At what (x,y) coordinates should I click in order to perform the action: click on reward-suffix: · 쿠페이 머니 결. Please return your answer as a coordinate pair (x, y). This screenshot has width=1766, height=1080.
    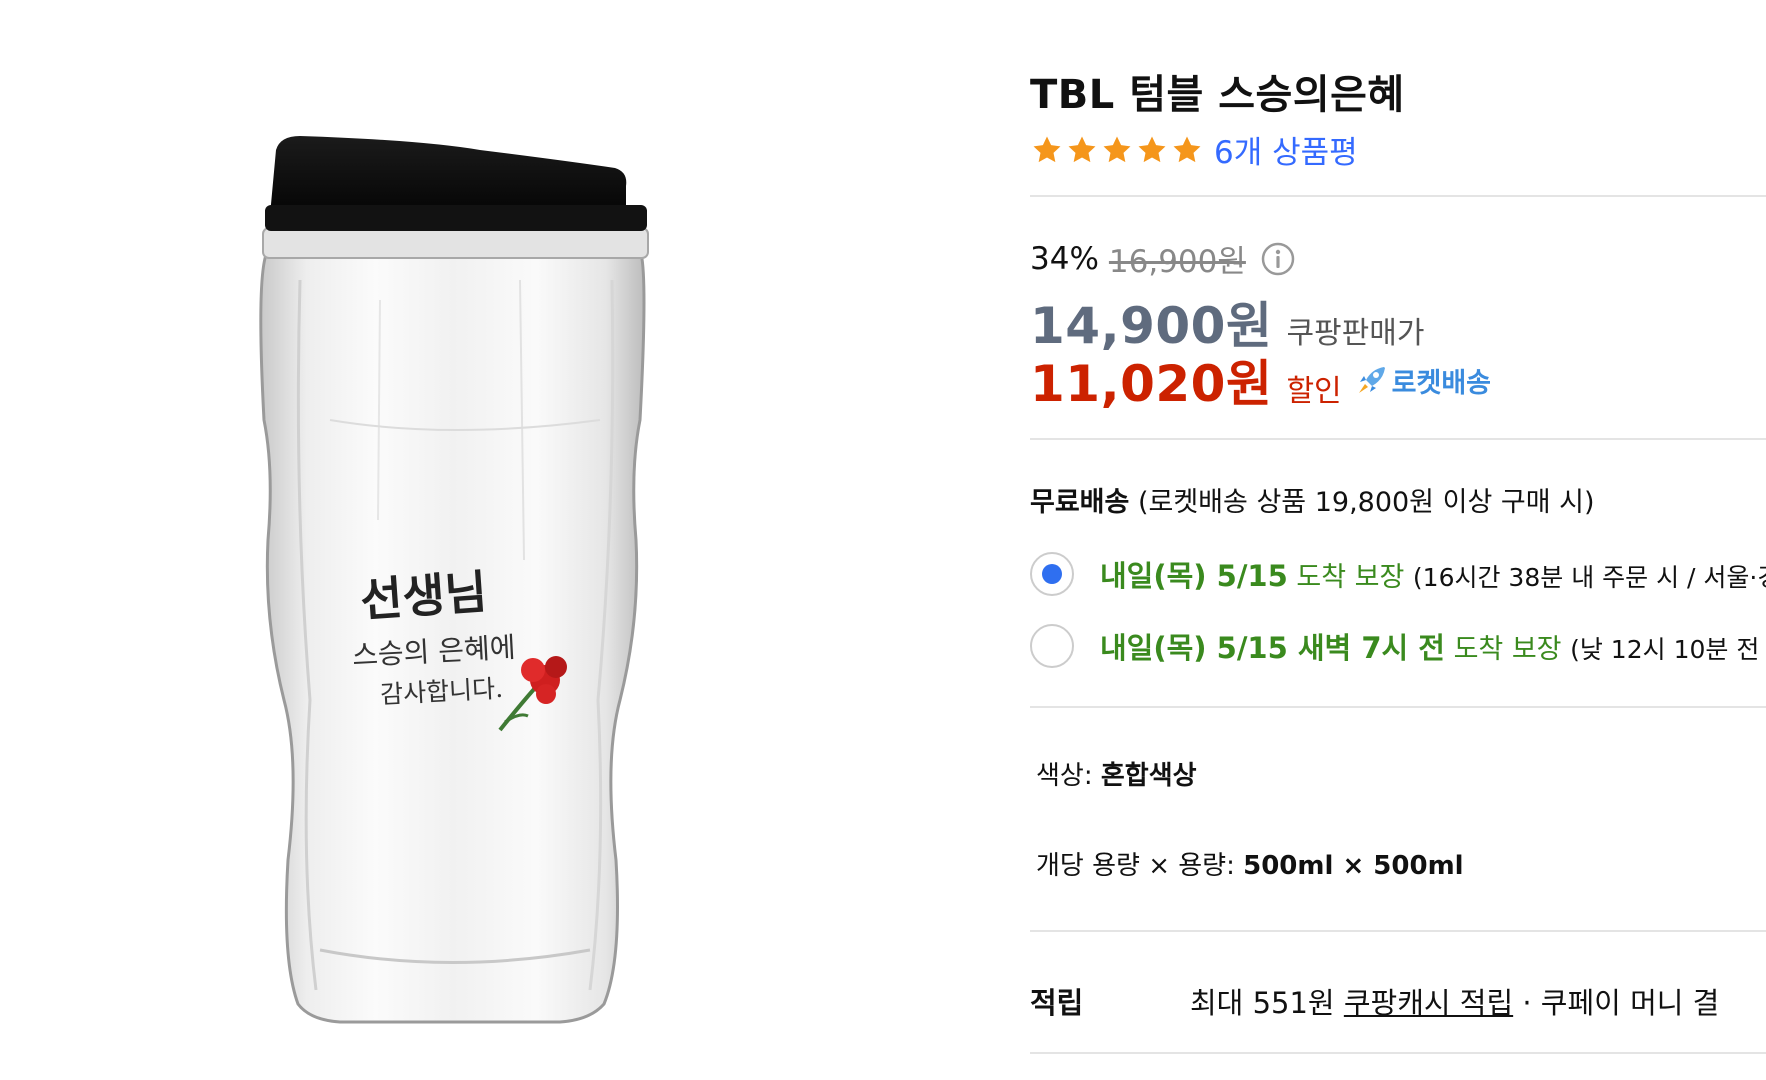
    Looking at the image, I should click on (1621, 1003).